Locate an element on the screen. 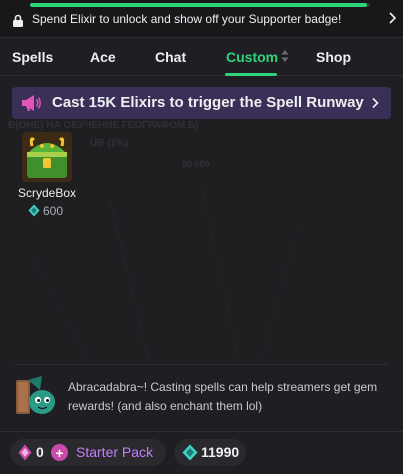 Image resolution: width=403 pixels, height=474 pixels. gem-balance-button: 11990 is located at coordinates (210, 452).